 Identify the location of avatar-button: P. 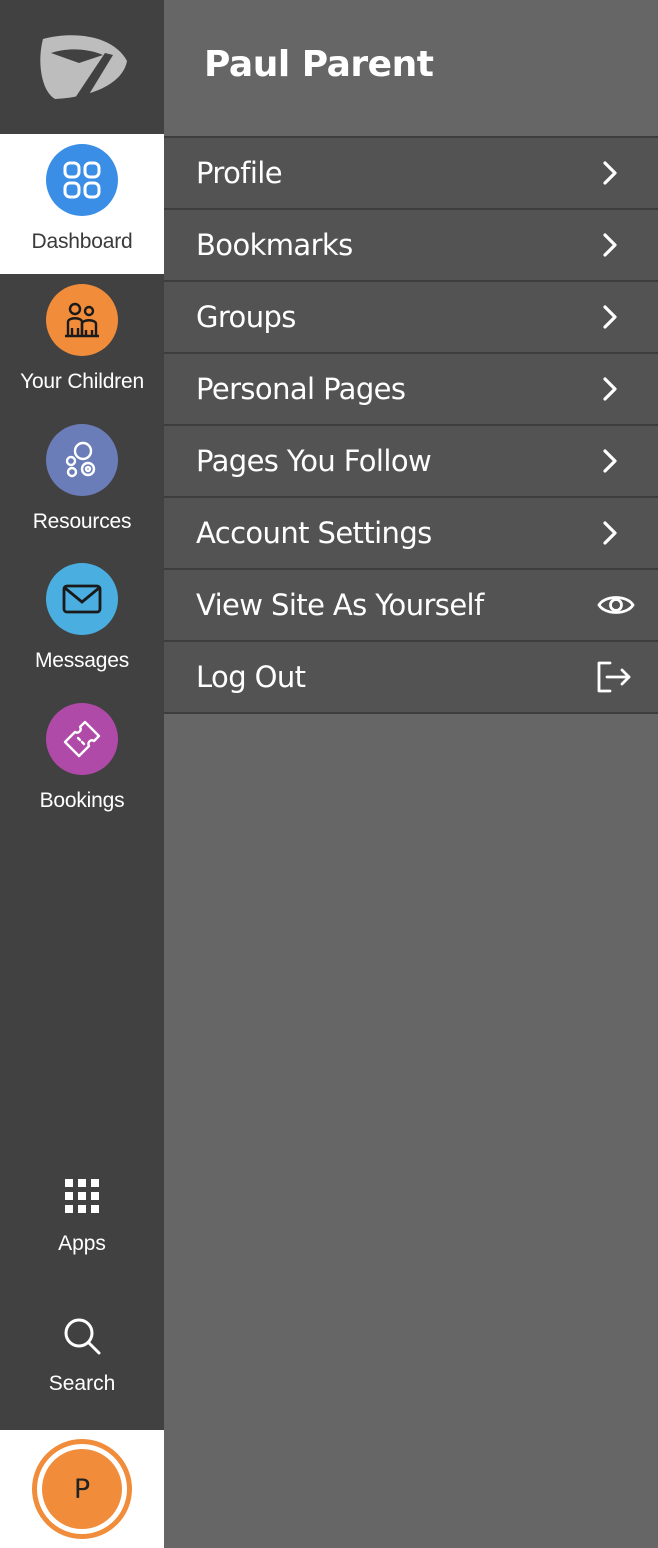
(82, 1489).